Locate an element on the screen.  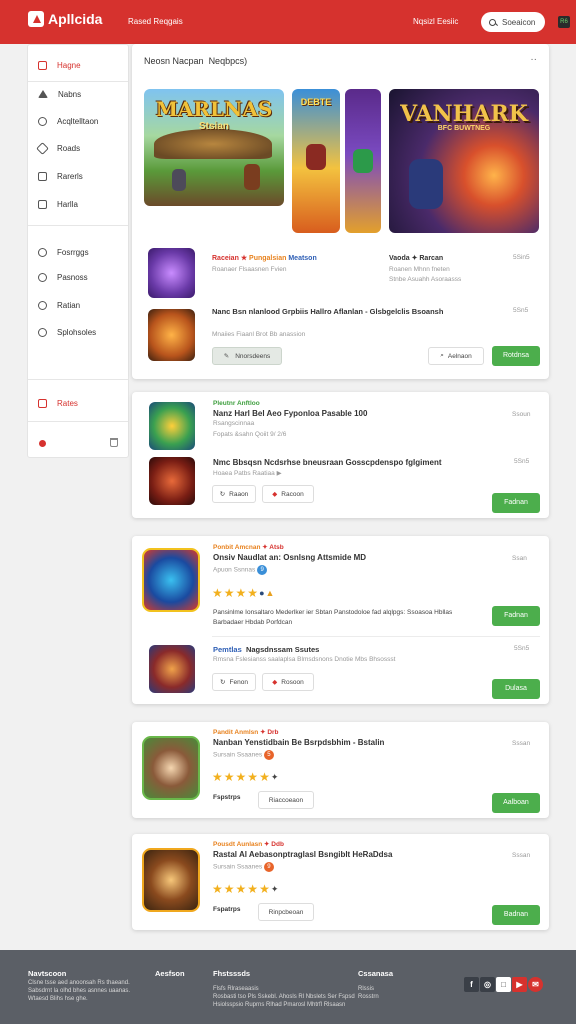
trophy-icon: ▲ is located at coordinates (270, 593).